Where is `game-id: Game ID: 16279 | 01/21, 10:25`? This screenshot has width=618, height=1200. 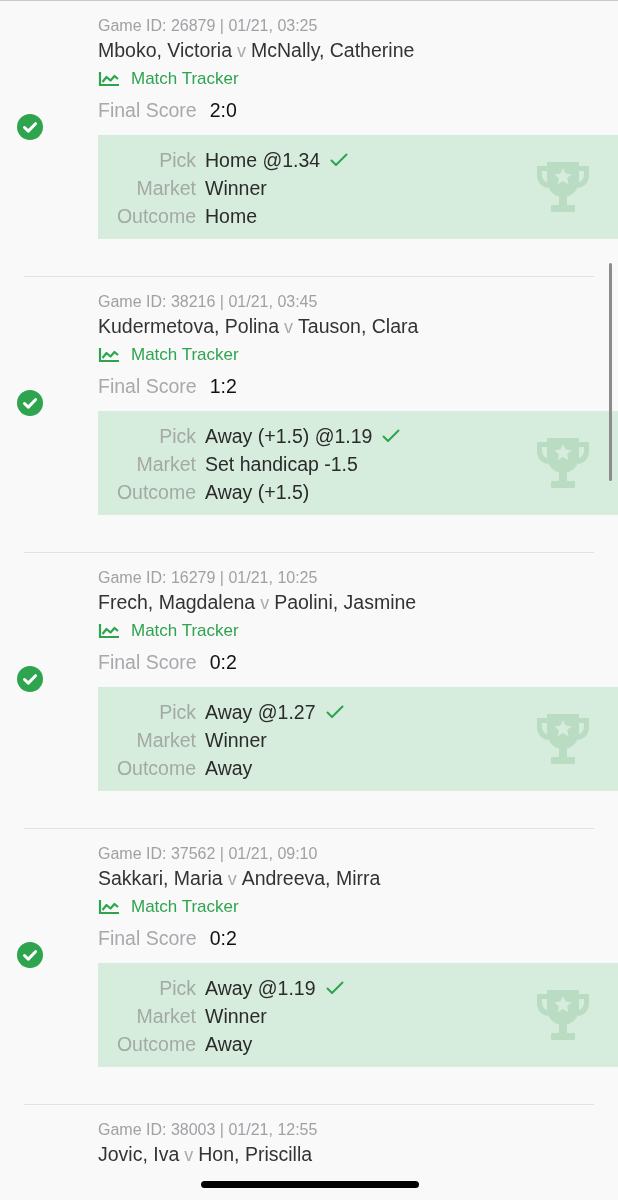 game-id: Game ID: 16279 | 01/21, 10:25 is located at coordinates (208, 578).